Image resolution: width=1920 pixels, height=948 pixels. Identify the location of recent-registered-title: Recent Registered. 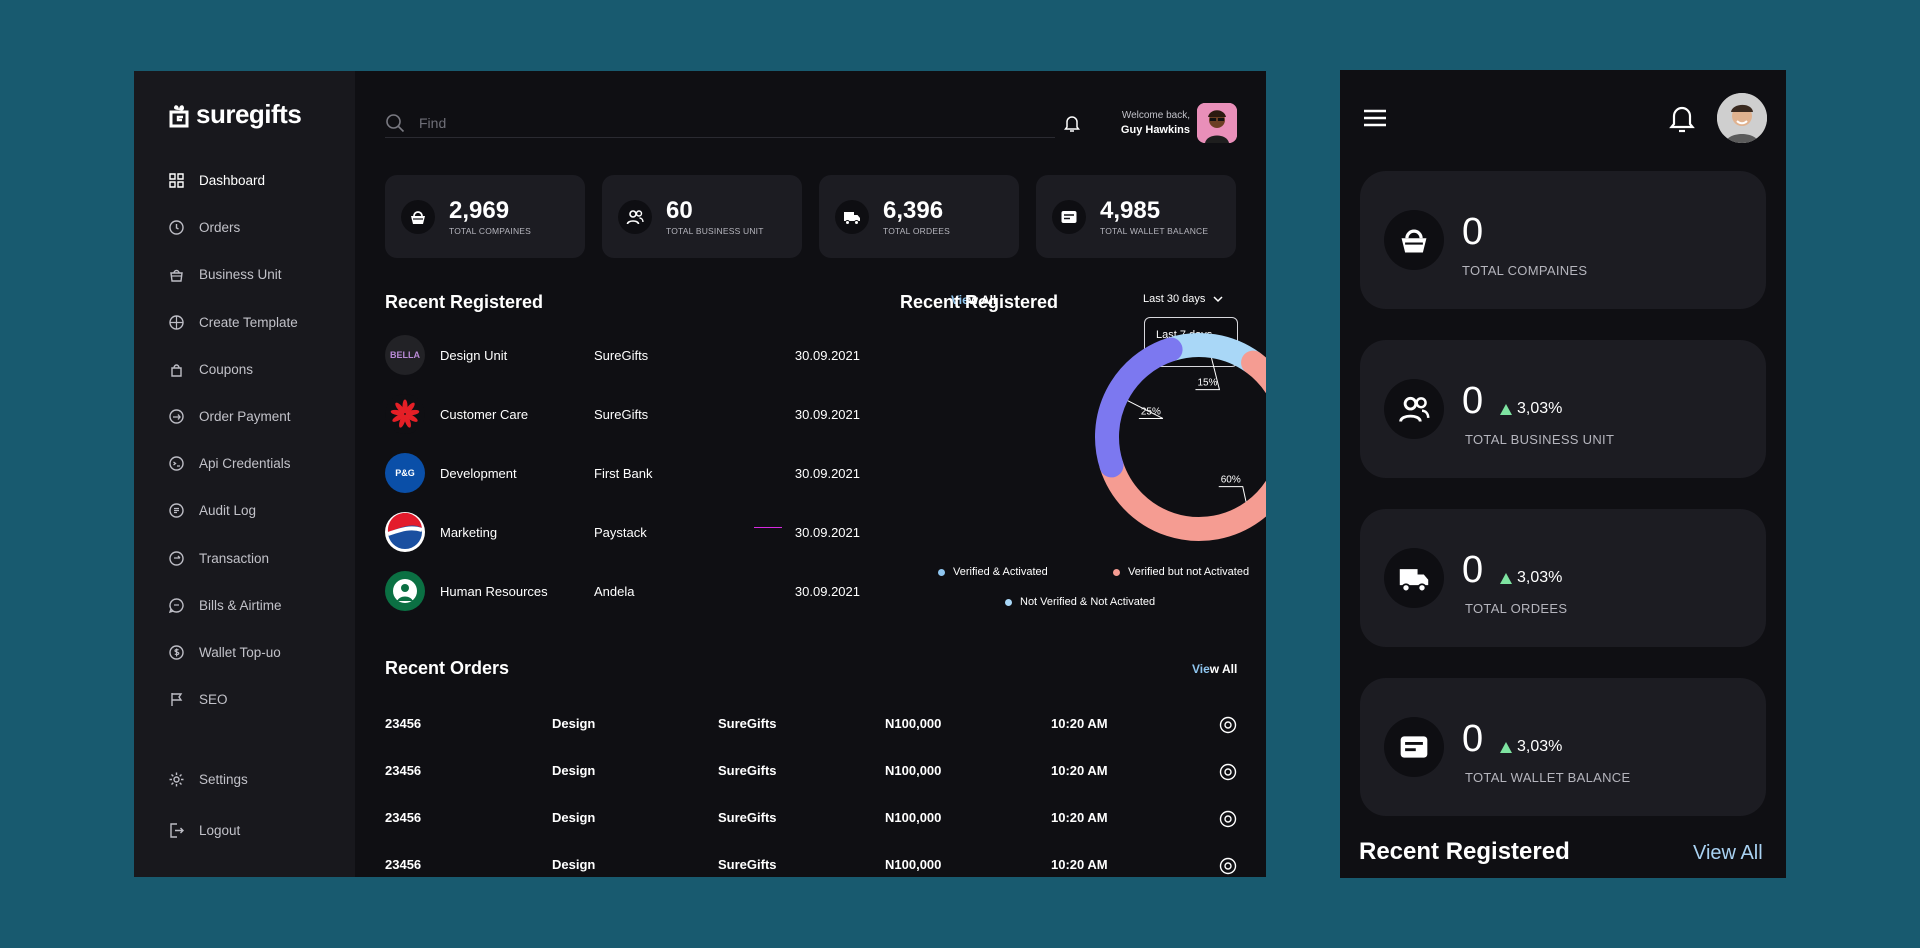
(464, 302).